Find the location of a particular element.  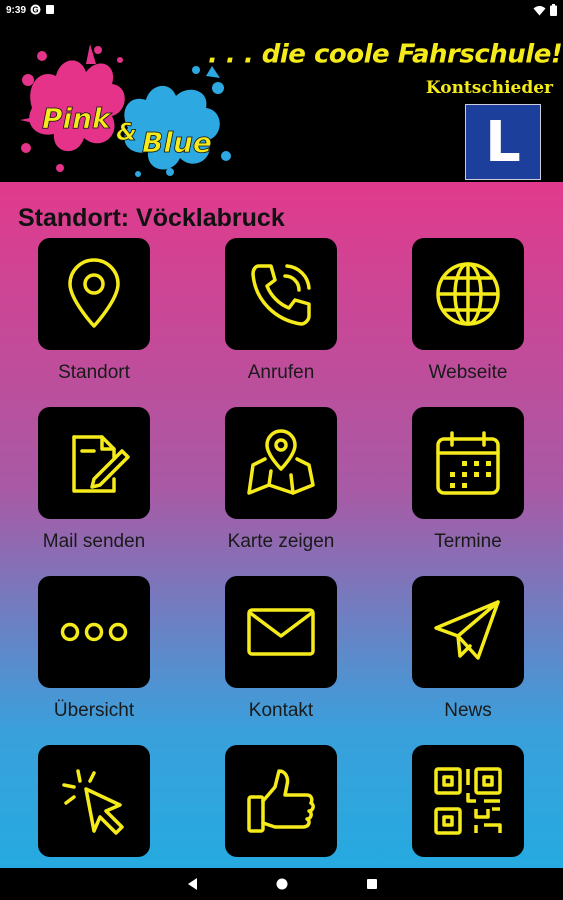

g-icon: G is located at coordinates (35, 9).